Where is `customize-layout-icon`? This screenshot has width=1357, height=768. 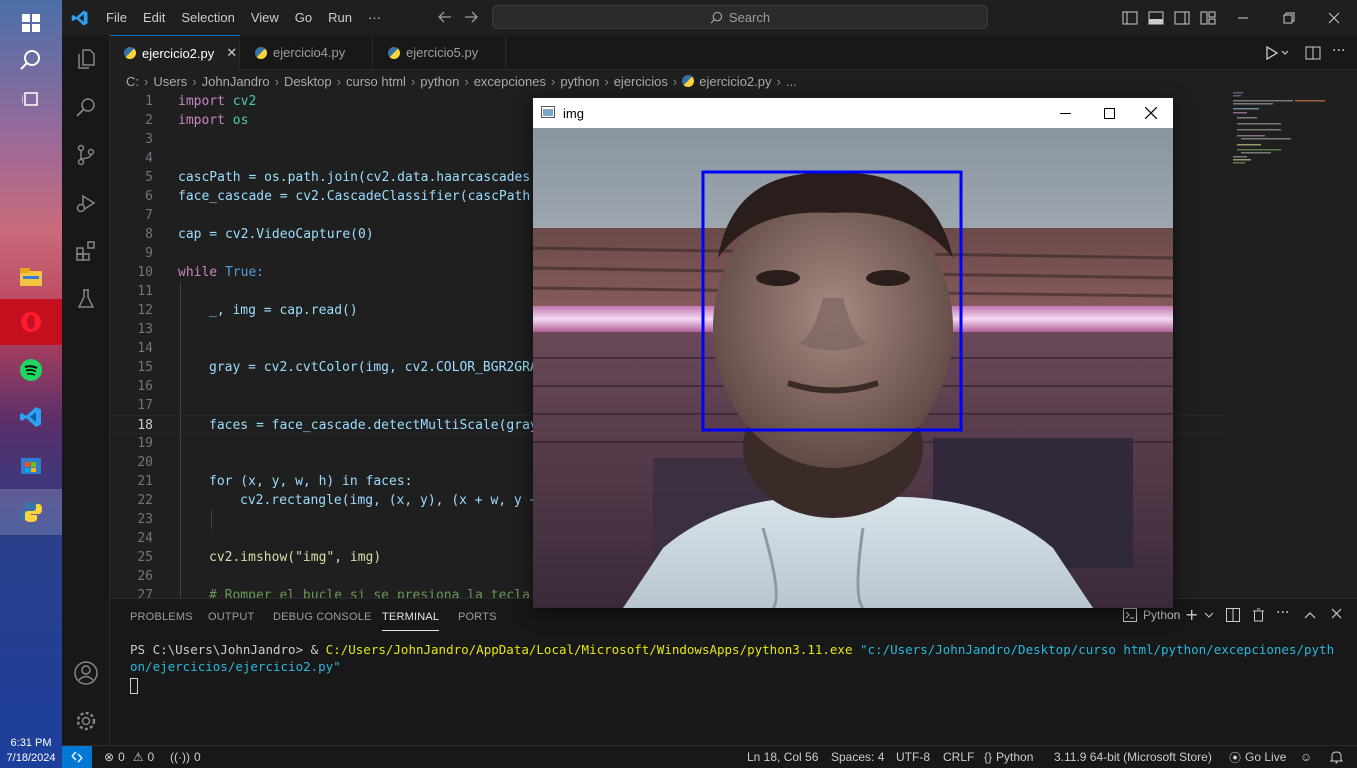
customize-layout-icon is located at coordinates (1208, 20).